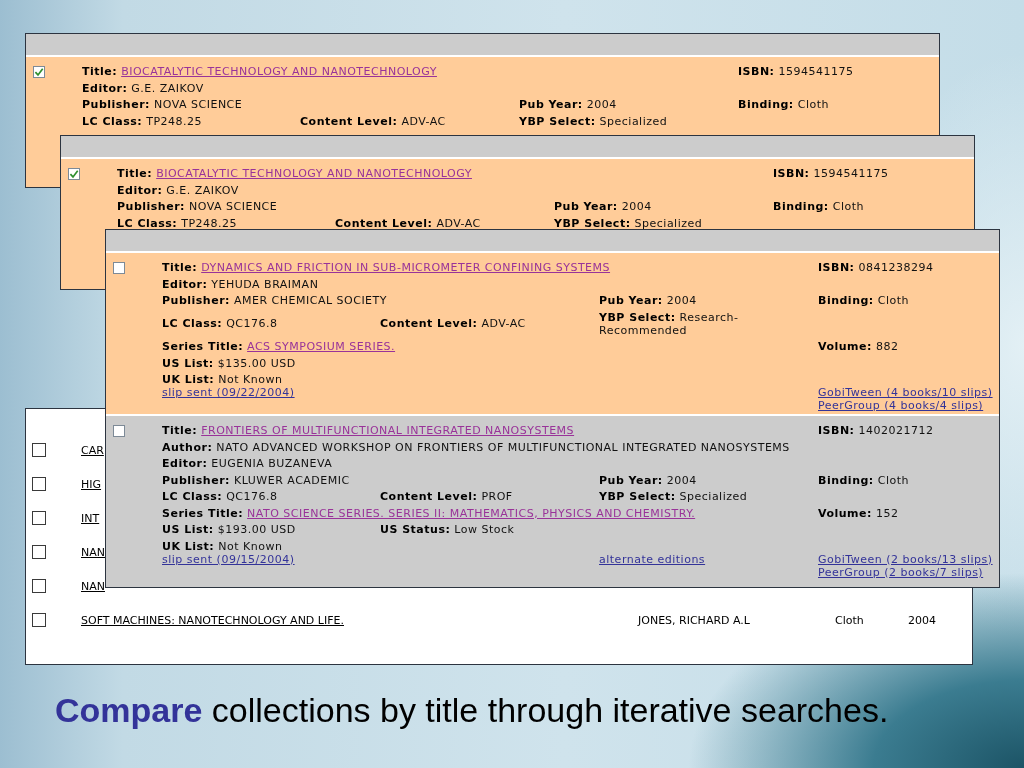 The height and width of the screenshot is (768, 1024). What do you see at coordinates (447, 529) in the screenshot?
I see `us-status-text: US Status: Low Stock` at bounding box center [447, 529].